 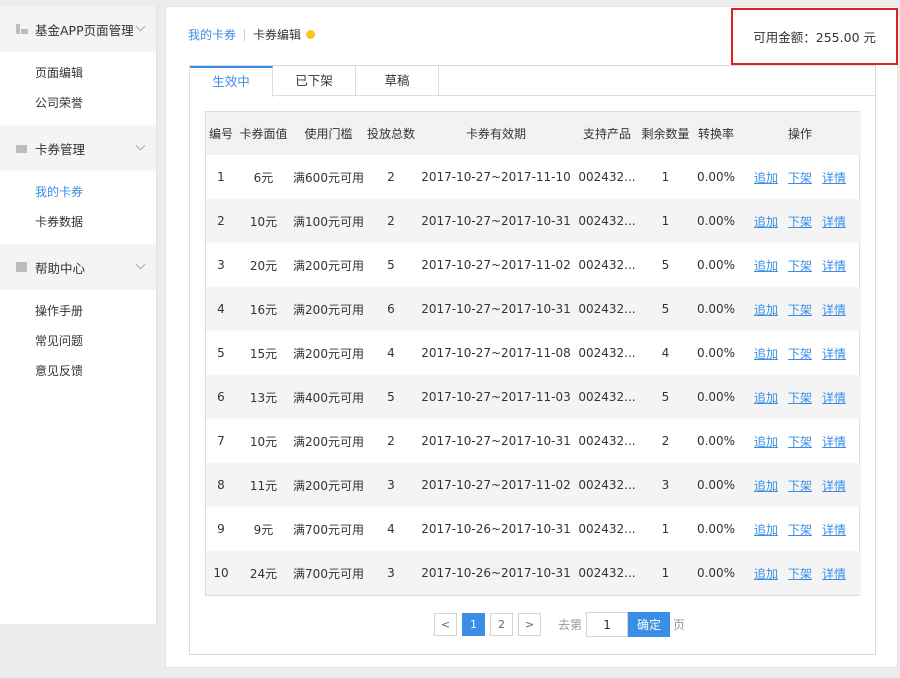 I want to click on cell-value: 20元, so click(x=263, y=265).